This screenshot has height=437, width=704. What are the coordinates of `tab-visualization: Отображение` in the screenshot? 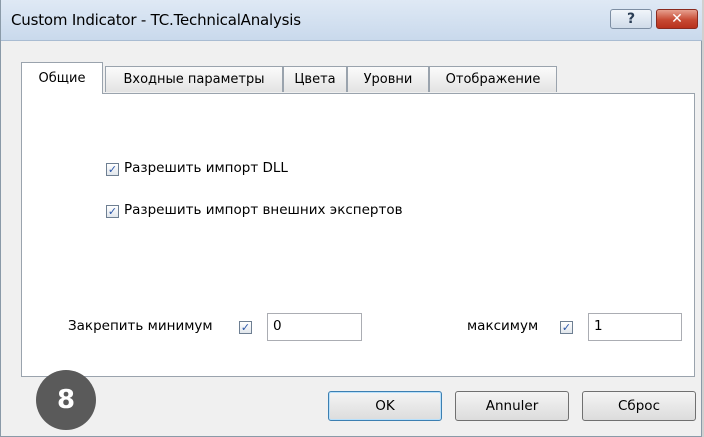 It's located at (493, 79).